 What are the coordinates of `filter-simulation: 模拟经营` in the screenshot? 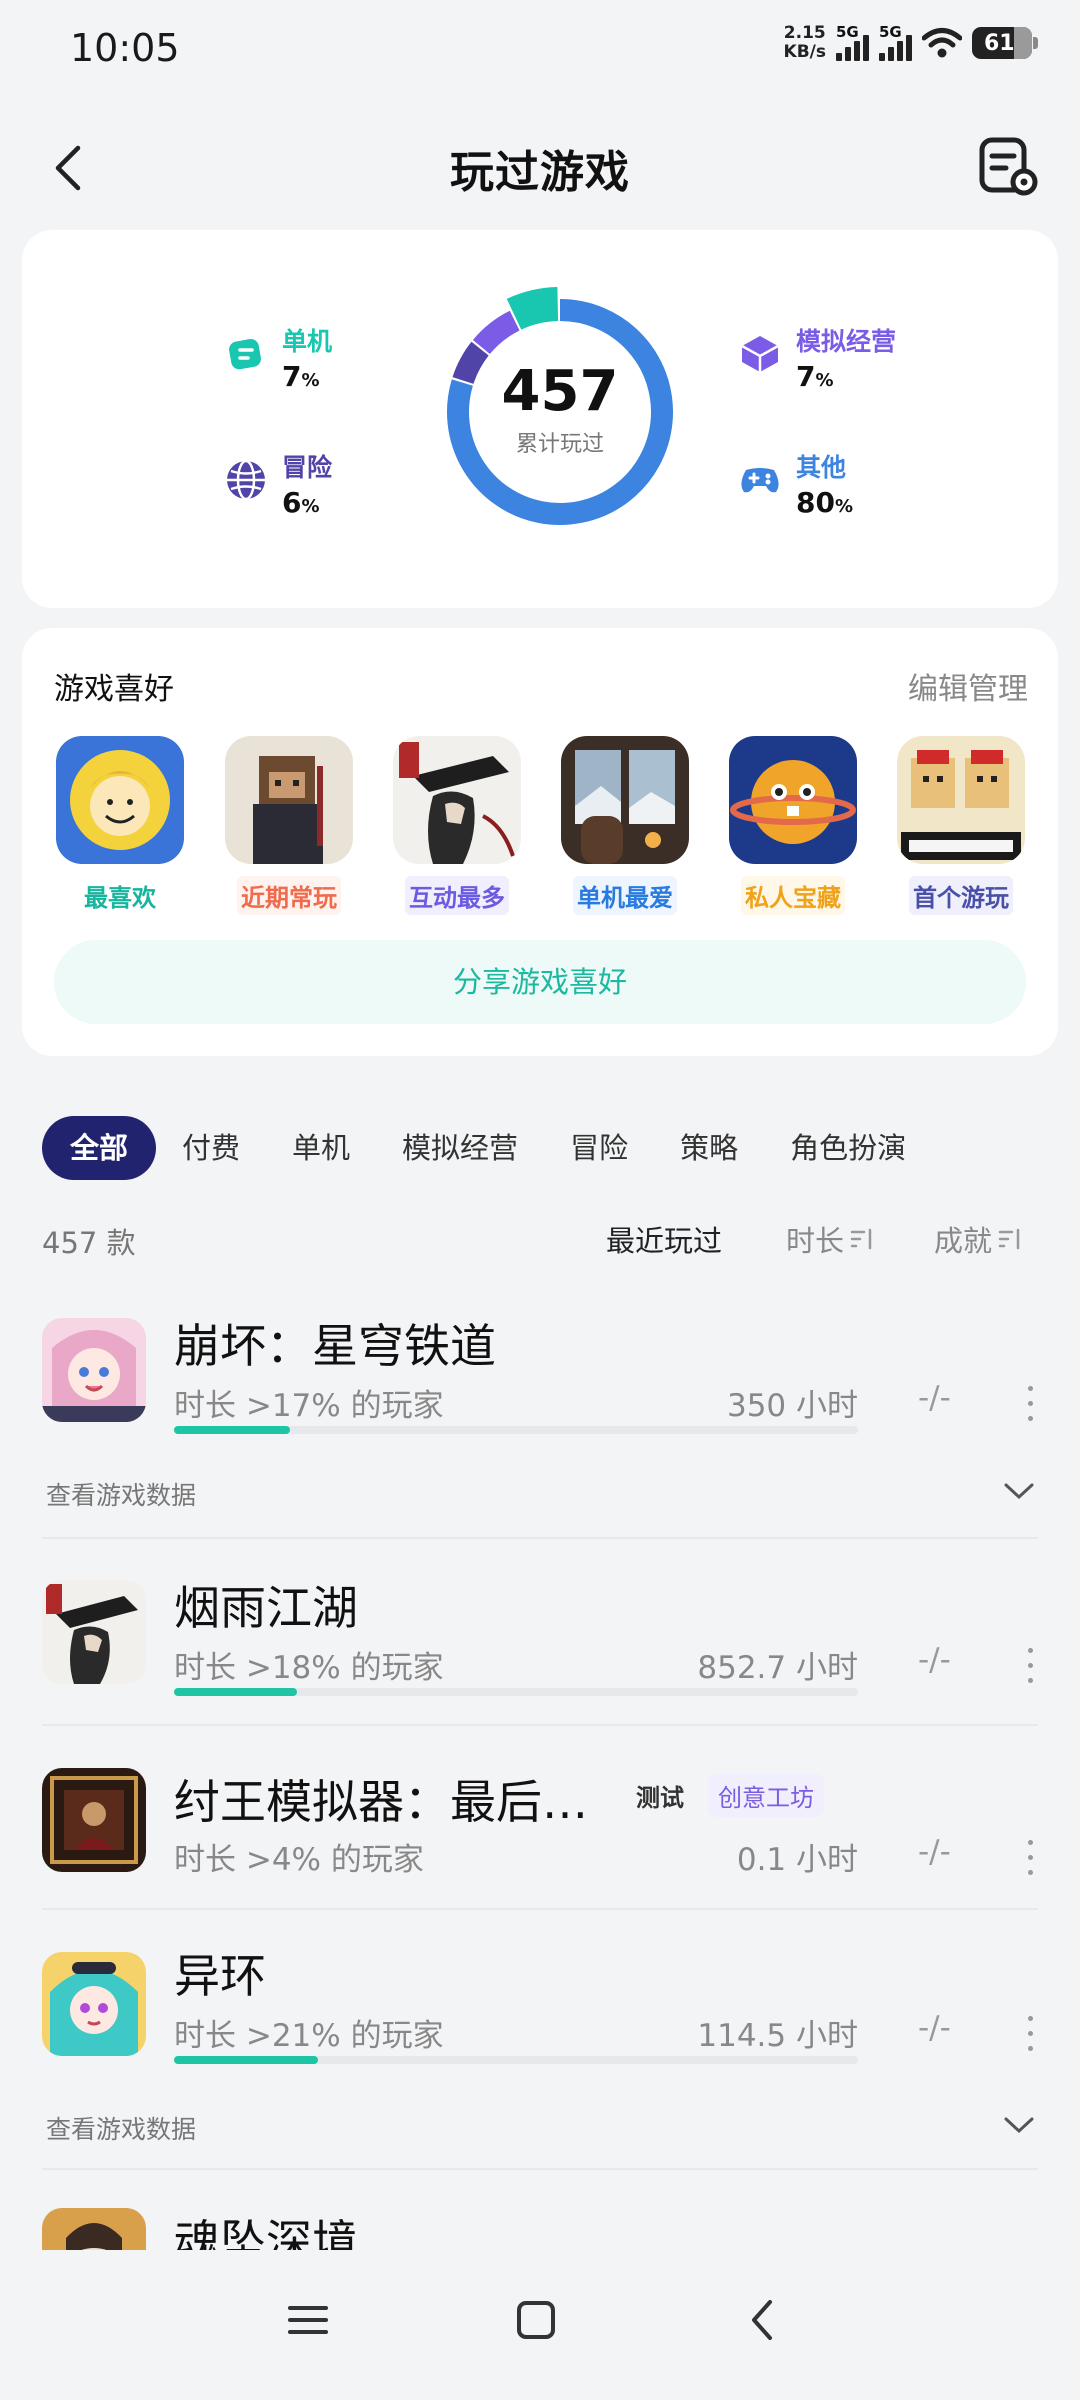 It's located at (460, 1148).